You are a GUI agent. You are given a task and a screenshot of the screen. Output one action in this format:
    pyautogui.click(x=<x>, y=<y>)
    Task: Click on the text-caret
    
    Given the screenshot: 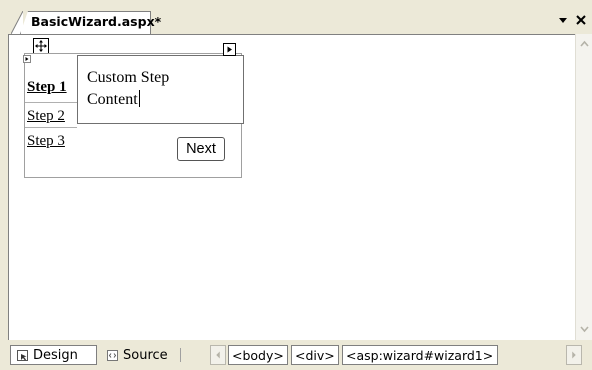 What is the action you would take?
    pyautogui.click(x=139, y=98)
    